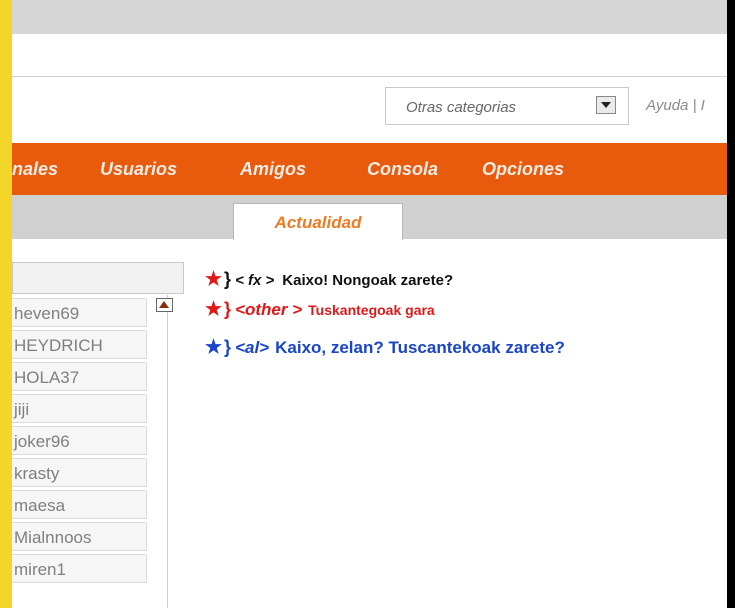 The image size is (735, 608). I want to click on main-nav: nales Usuarios Amigos Consola Opciones, so click(369, 169).